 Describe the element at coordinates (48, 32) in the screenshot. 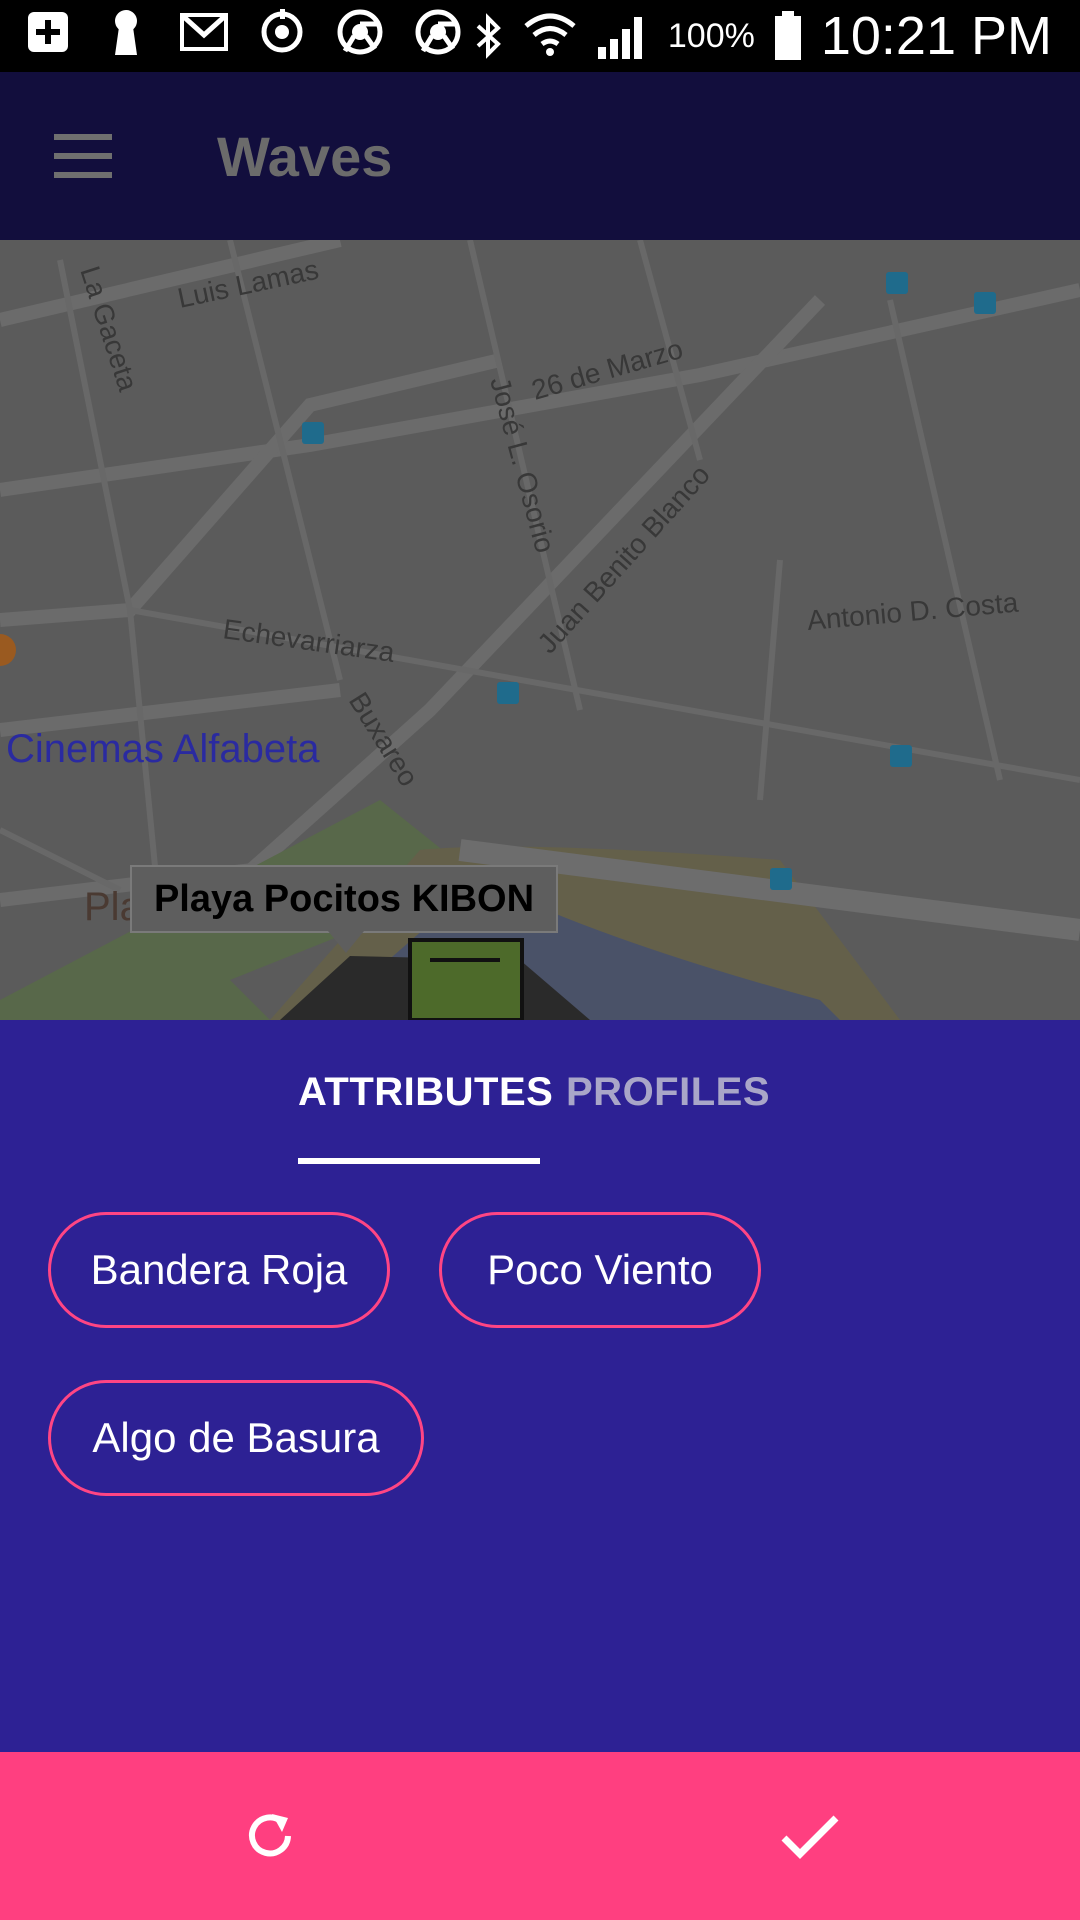

I see `add-icon` at that location.